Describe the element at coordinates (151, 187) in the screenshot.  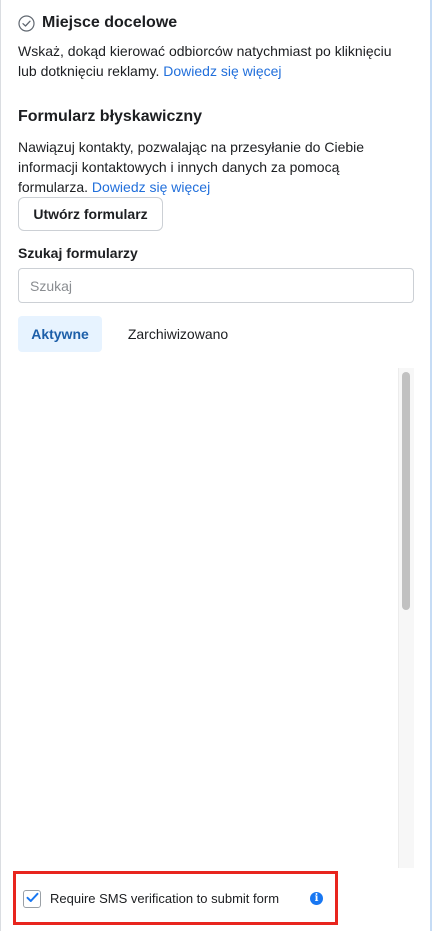
I see `instant-form-learn-more-link: Dowiedz się więcej` at that location.